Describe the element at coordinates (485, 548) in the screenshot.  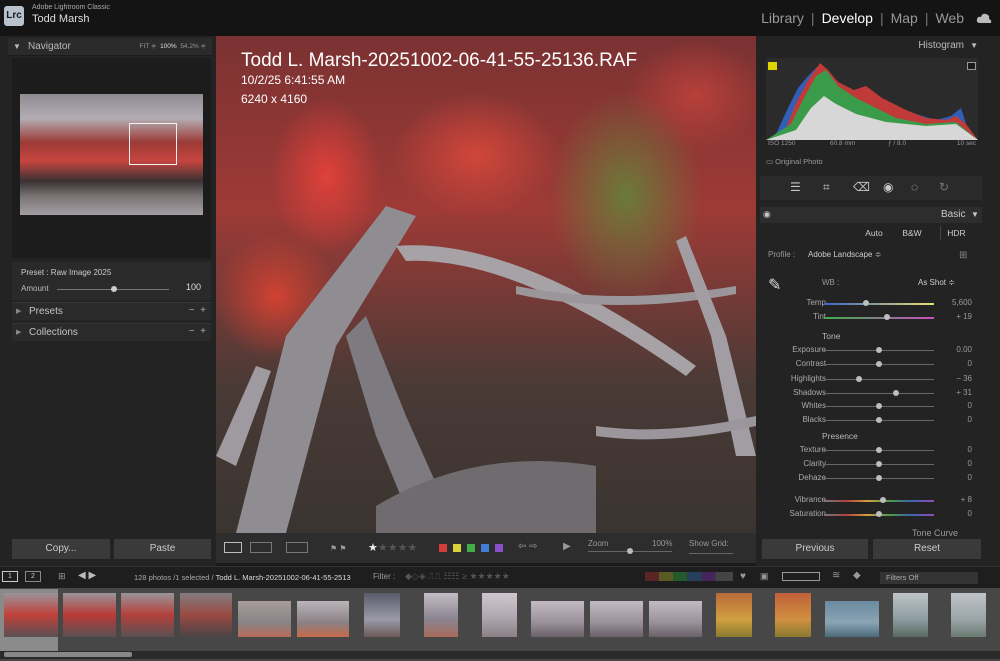
I see `label-blue-swatch` at that location.